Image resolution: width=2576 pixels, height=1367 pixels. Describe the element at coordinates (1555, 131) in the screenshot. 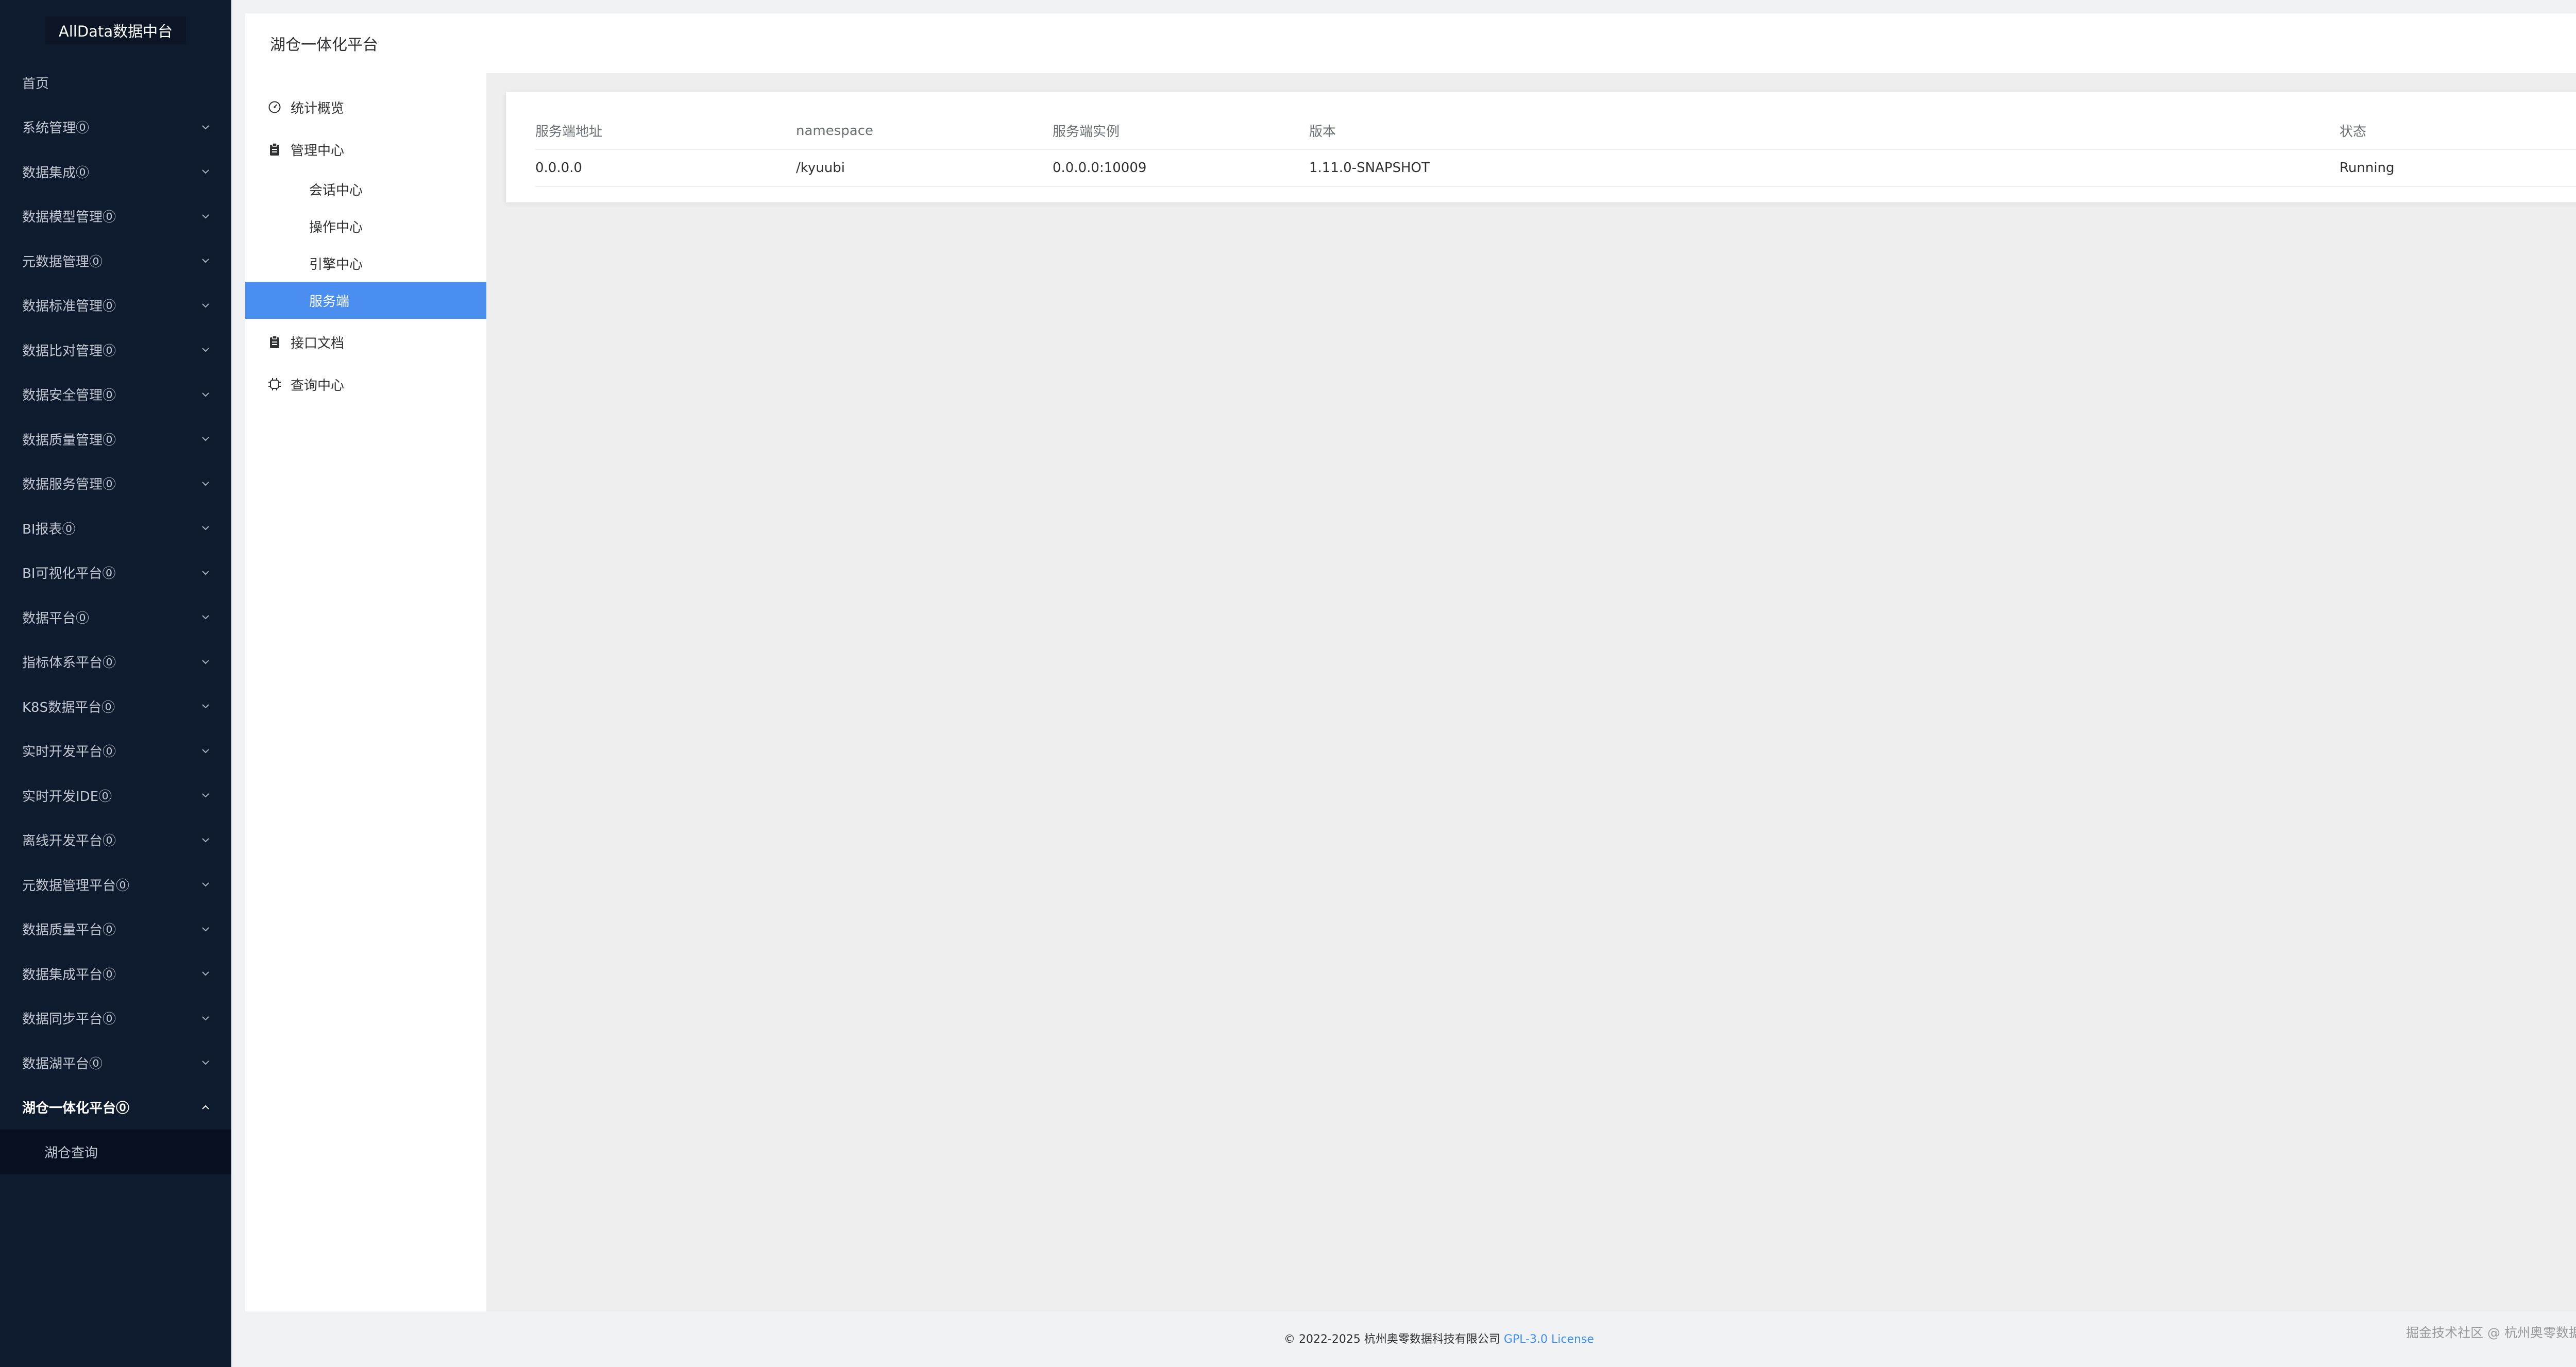

I see `table-header-row: 服务端地址 namespace 服务端实例 版本 状态` at that location.